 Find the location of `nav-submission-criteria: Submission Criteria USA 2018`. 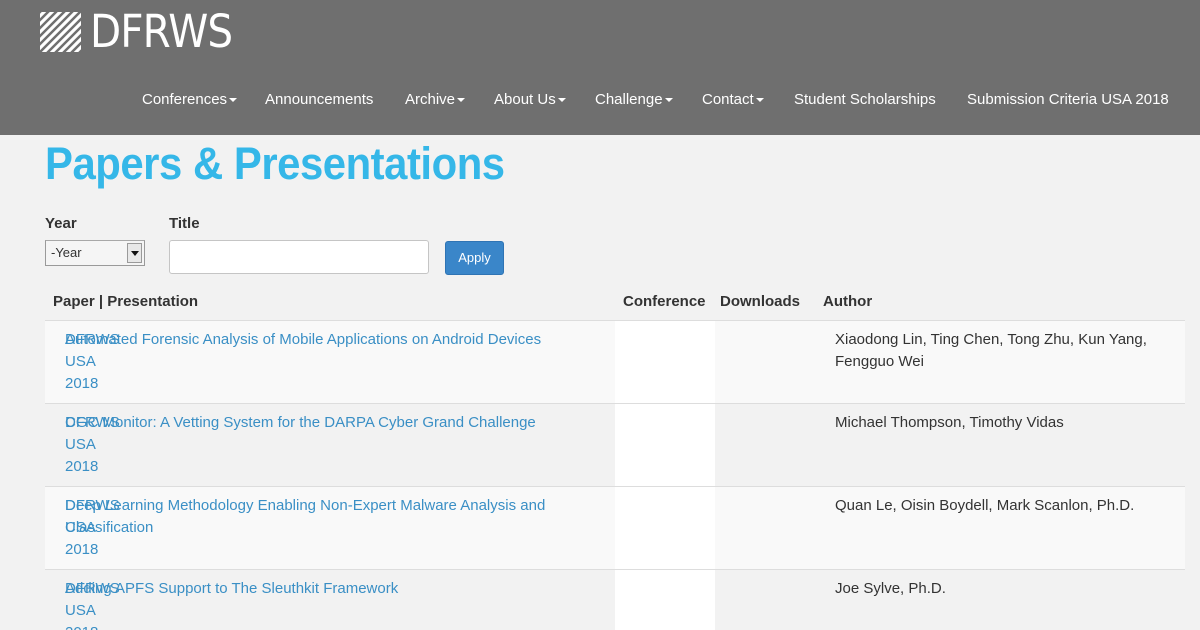

nav-submission-criteria: Submission Criteria USA 2018 is located at coordinates (1068, 100).